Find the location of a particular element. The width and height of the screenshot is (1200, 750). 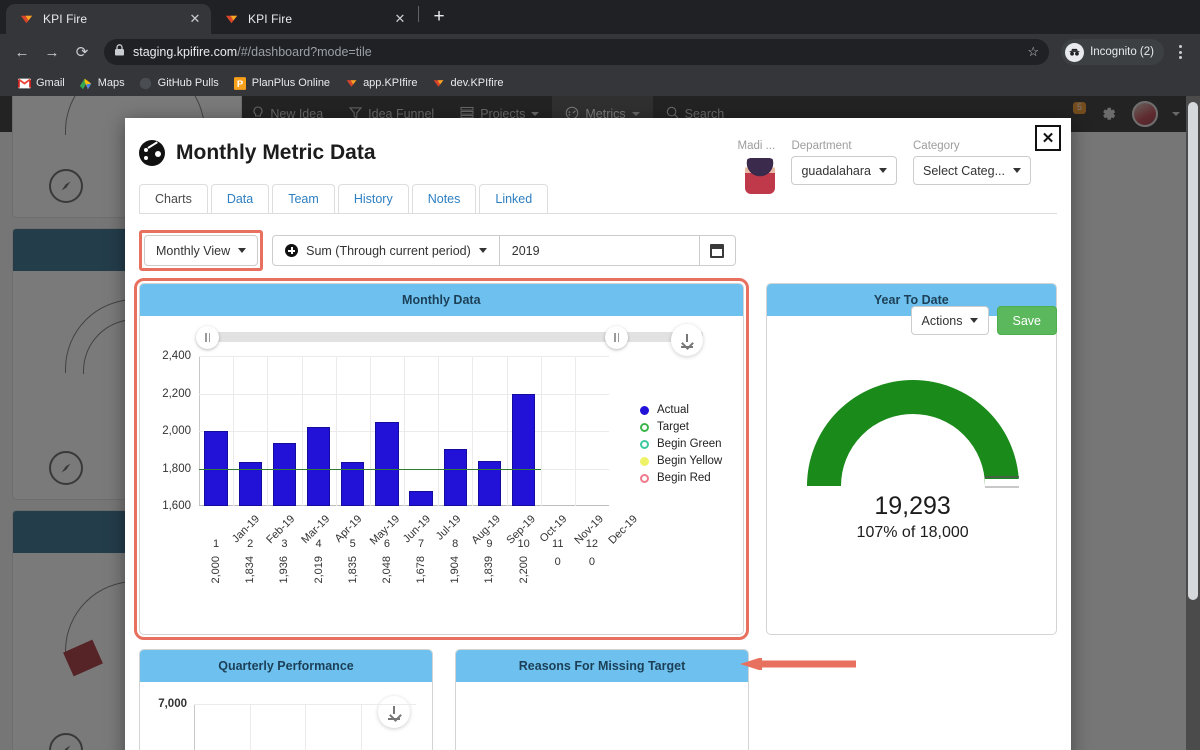

x-axis-tick-label: Dec-19 is located at coordinates (623, 530).